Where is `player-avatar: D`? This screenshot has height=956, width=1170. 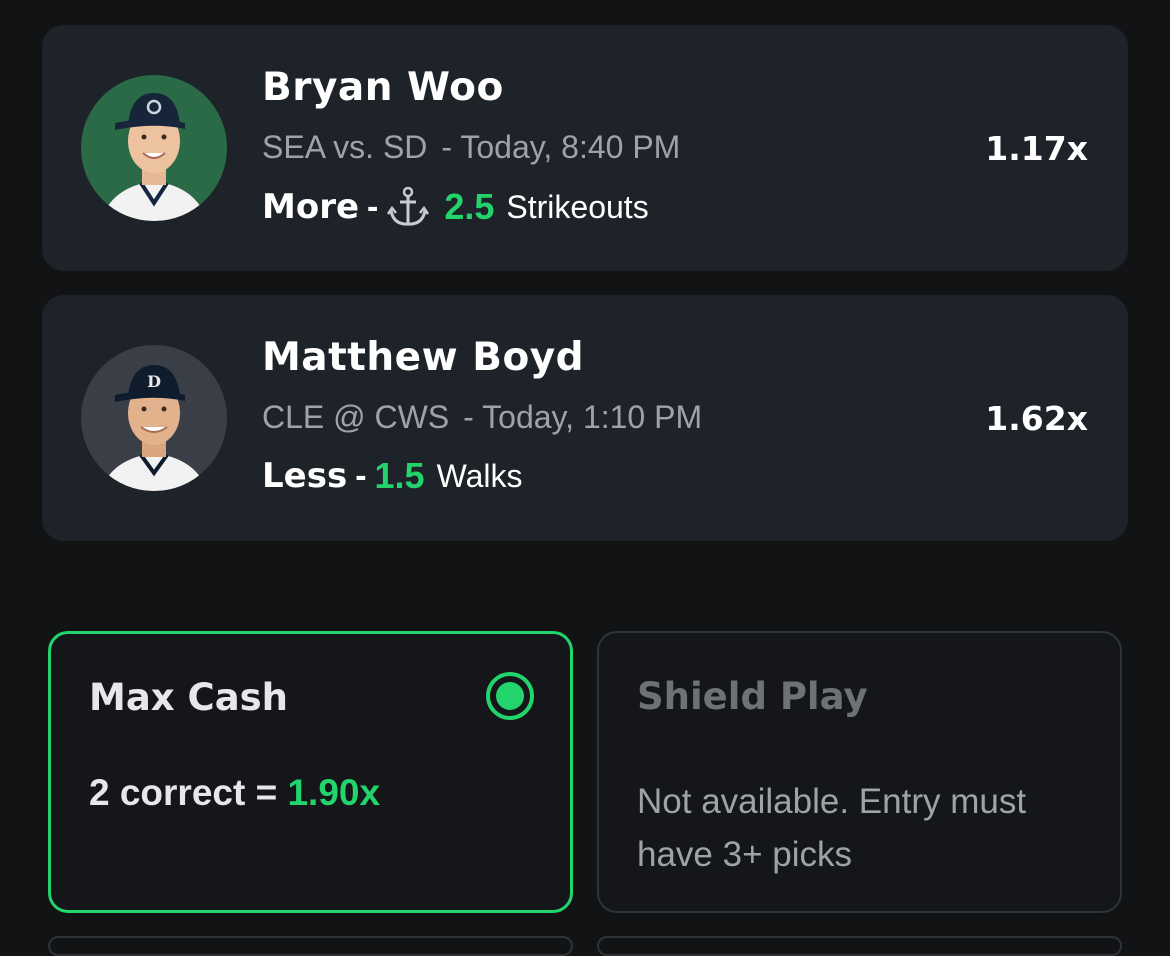 player-avatar: D is located at coordinates (154, 418).